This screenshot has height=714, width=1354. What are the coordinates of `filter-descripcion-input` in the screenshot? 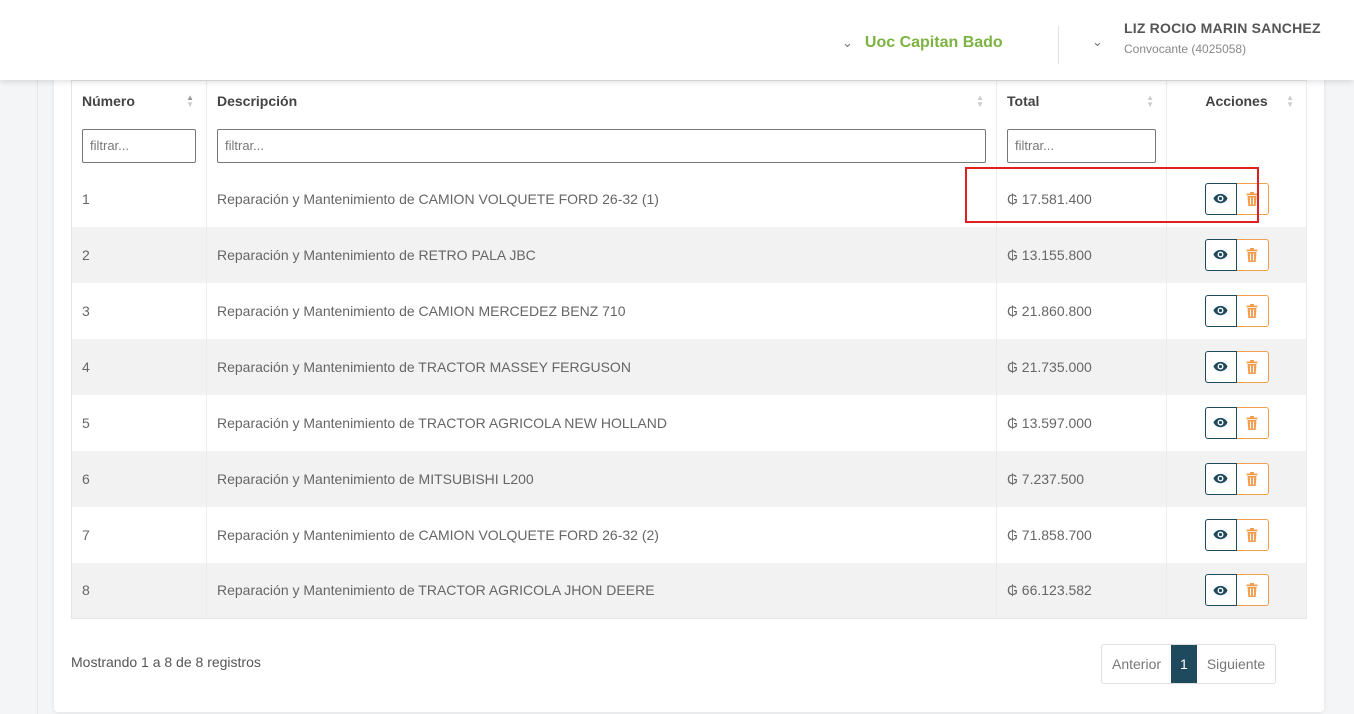 It's located at (601, 145).